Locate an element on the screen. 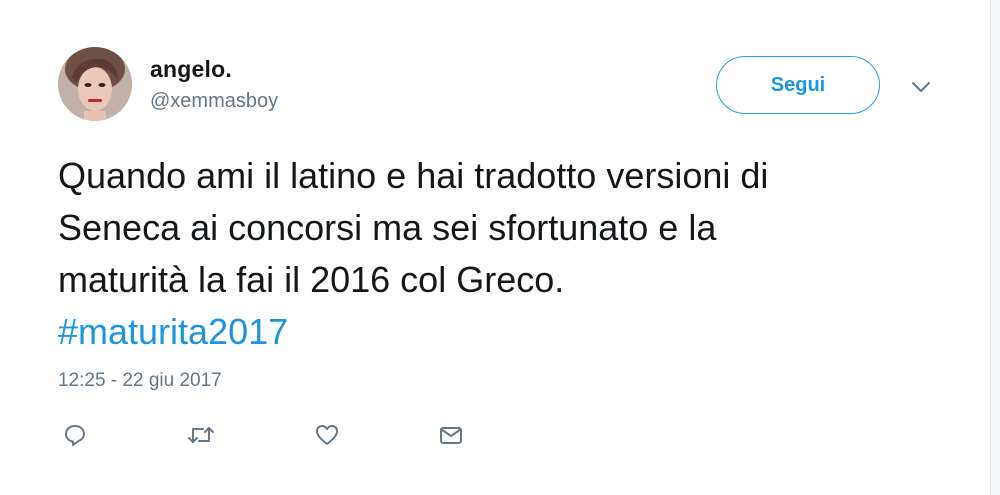 This screenshot has height=495, width=1000. more-options-button is located at coordinates (921, 87).